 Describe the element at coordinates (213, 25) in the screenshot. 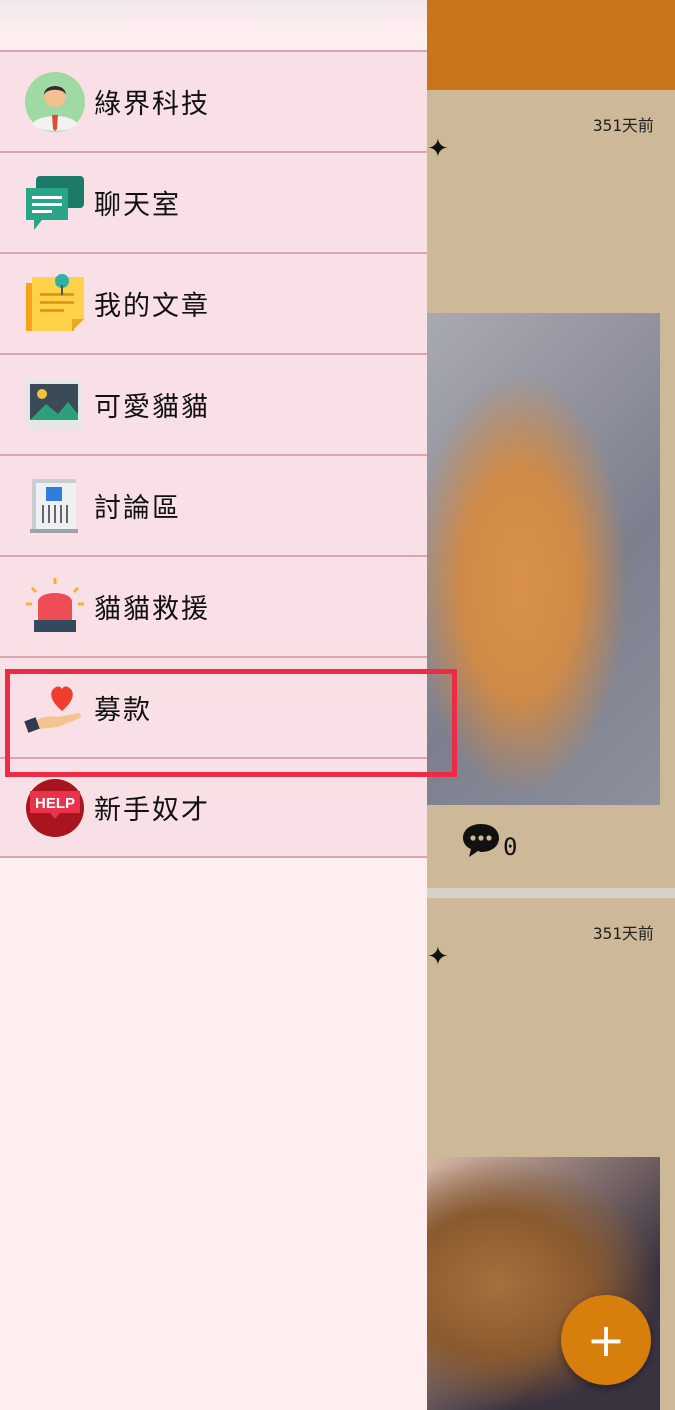

I see `drawer-header` at that location.